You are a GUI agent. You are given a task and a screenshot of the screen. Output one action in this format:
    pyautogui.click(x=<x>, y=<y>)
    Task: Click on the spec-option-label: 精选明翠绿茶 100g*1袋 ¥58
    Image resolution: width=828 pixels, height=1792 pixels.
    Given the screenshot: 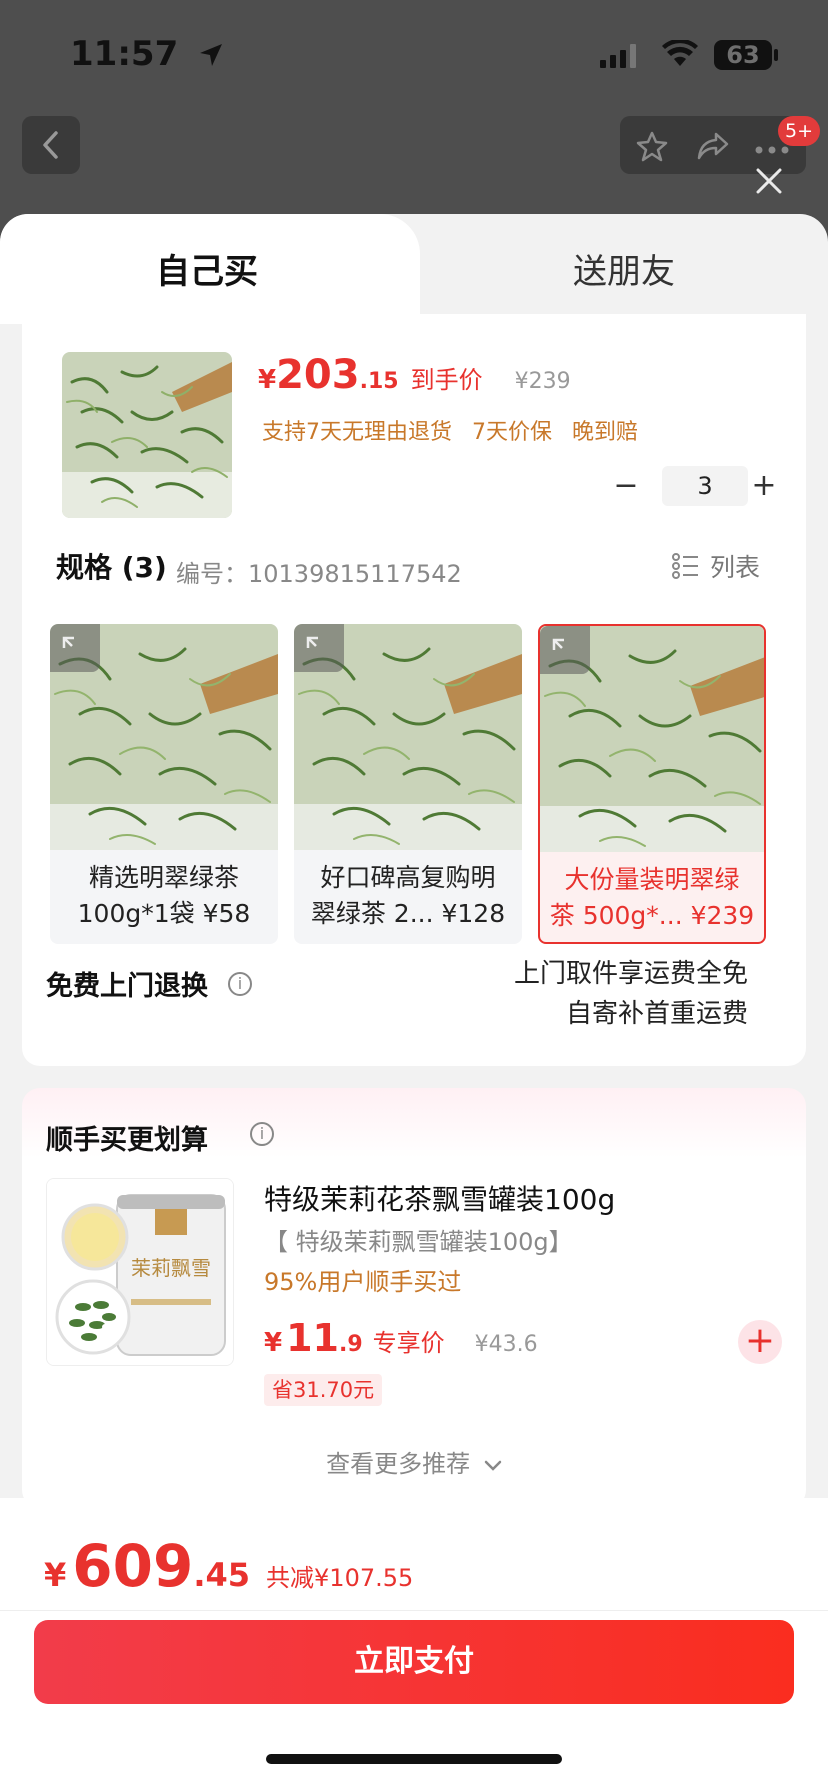 What is the action you would take?
    pyautogui.click(x=164, y=896)
    